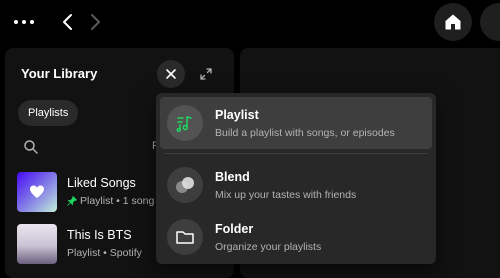 This screenshot has height=278, width=500. What do you see at coordinates (305, 133) in the screenshot?
I see `menu-item-subtitle: Build a playlist with songs, or episodes` at bounding box center [305, 133].